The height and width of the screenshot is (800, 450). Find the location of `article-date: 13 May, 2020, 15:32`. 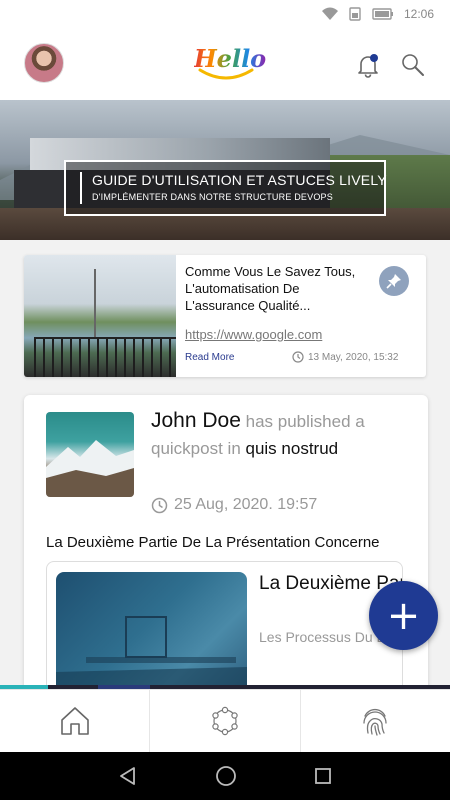

article-date: 13 May, 2020, 15:32 is located at coordinates (345, 357).